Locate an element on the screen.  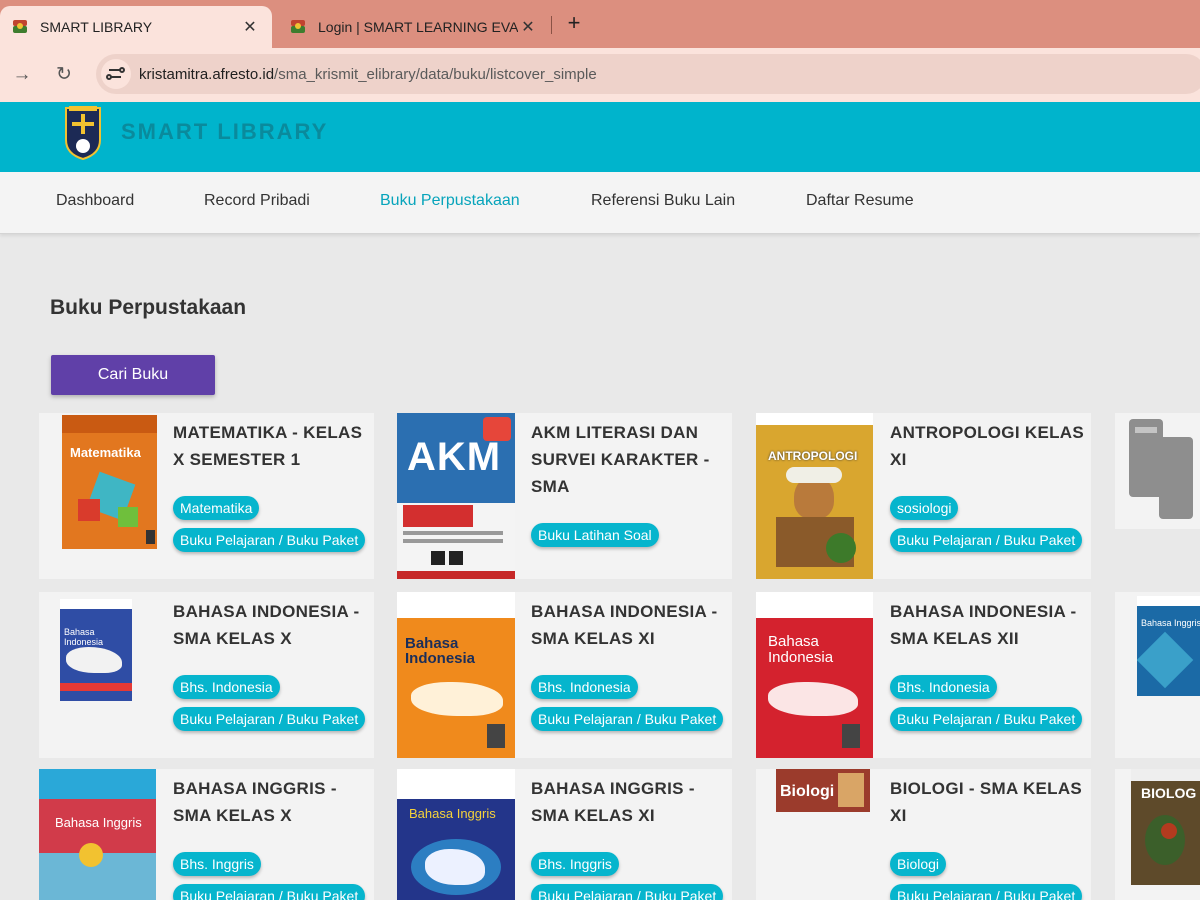
tab-title: SMART LIBRARY is located at coordinates (96, 27).